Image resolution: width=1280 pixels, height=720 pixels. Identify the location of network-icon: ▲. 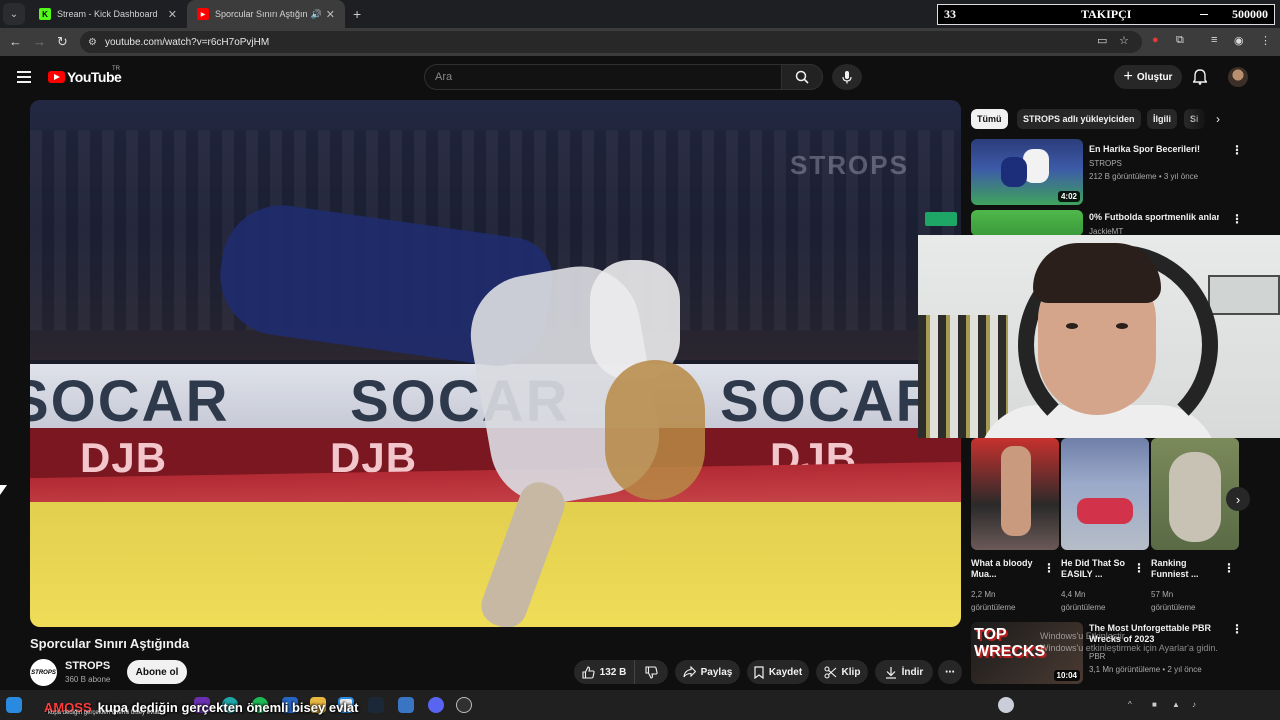
(1176, 704).